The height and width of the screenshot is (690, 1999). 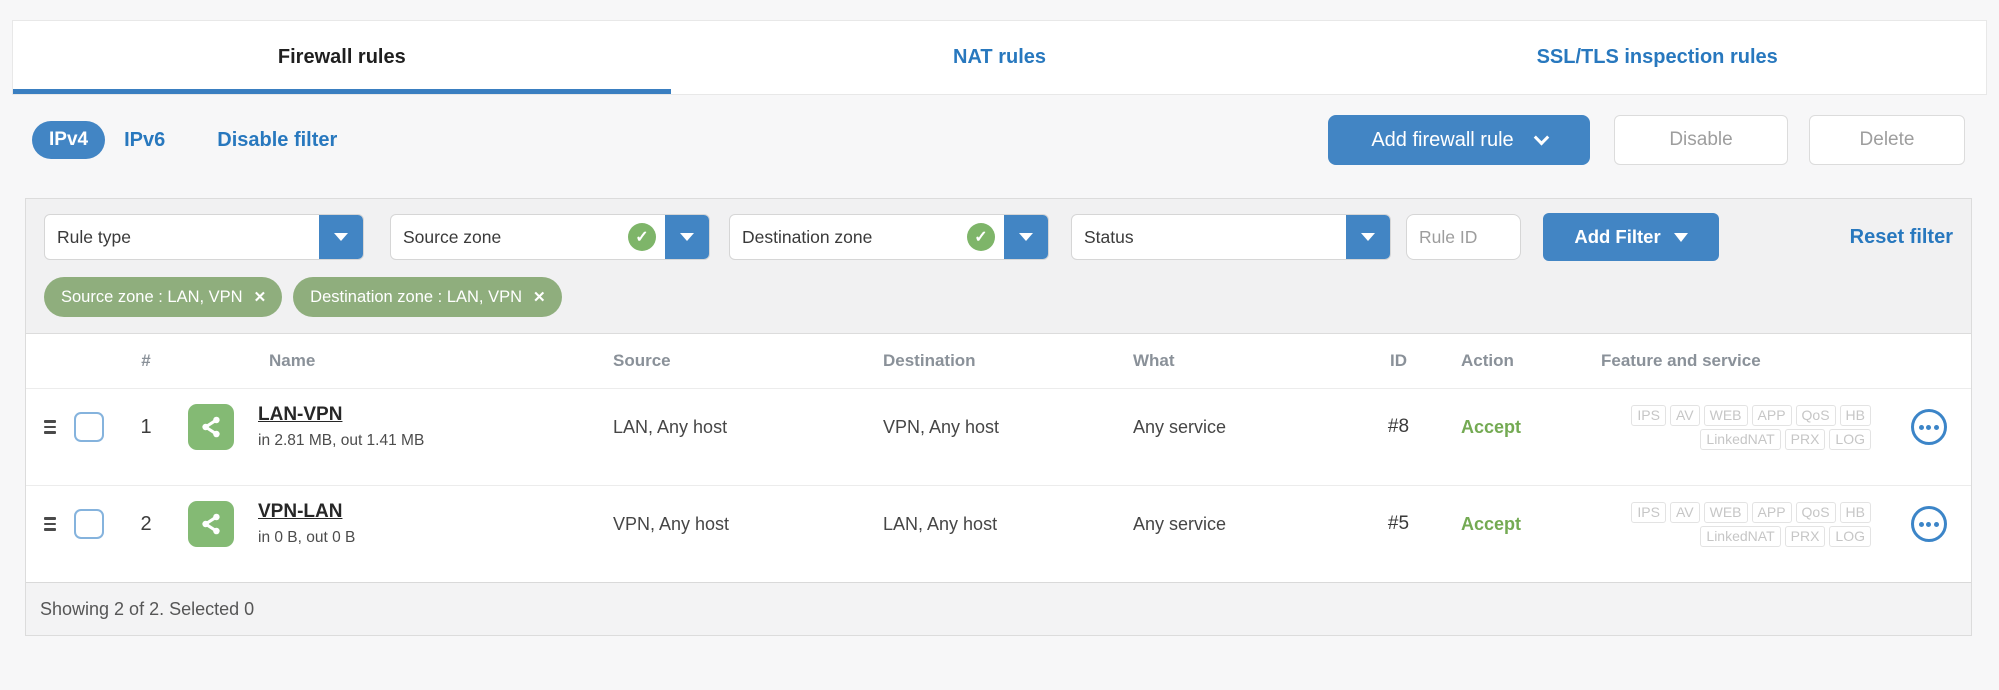 I want to click on rule-id-input, so click(x=1463, y=237).